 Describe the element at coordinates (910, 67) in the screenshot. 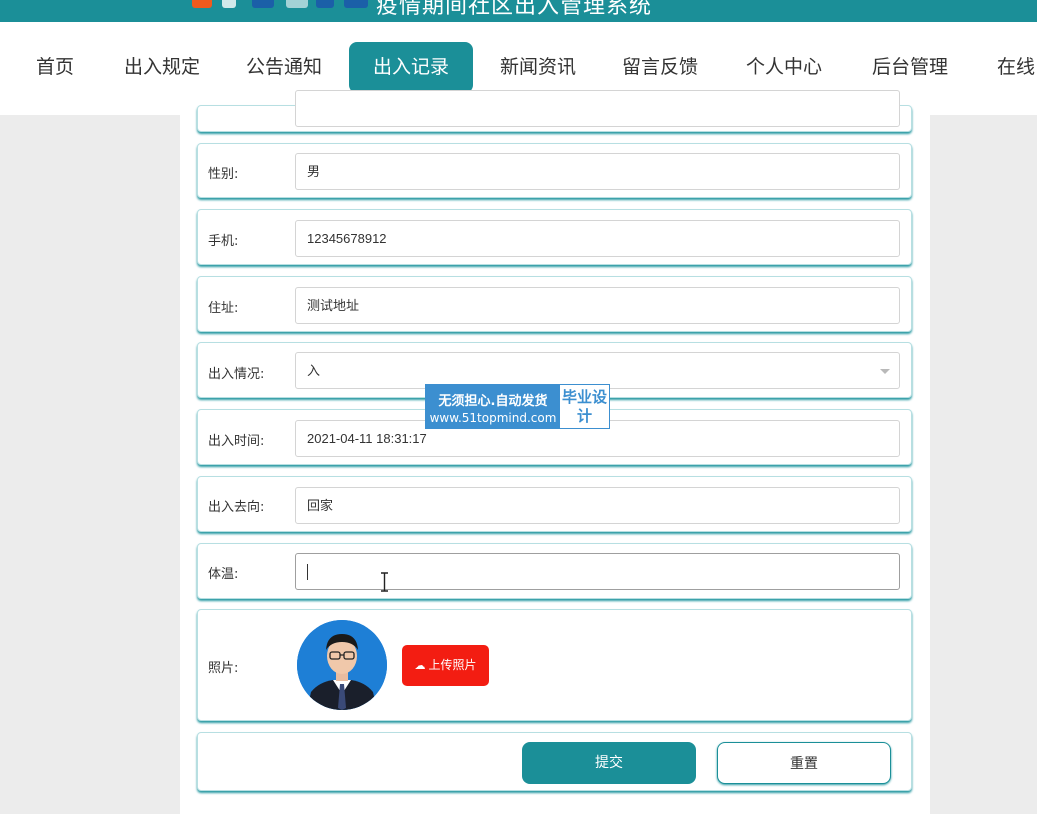

I see `nav-item-admin: 后台管理` at that location.